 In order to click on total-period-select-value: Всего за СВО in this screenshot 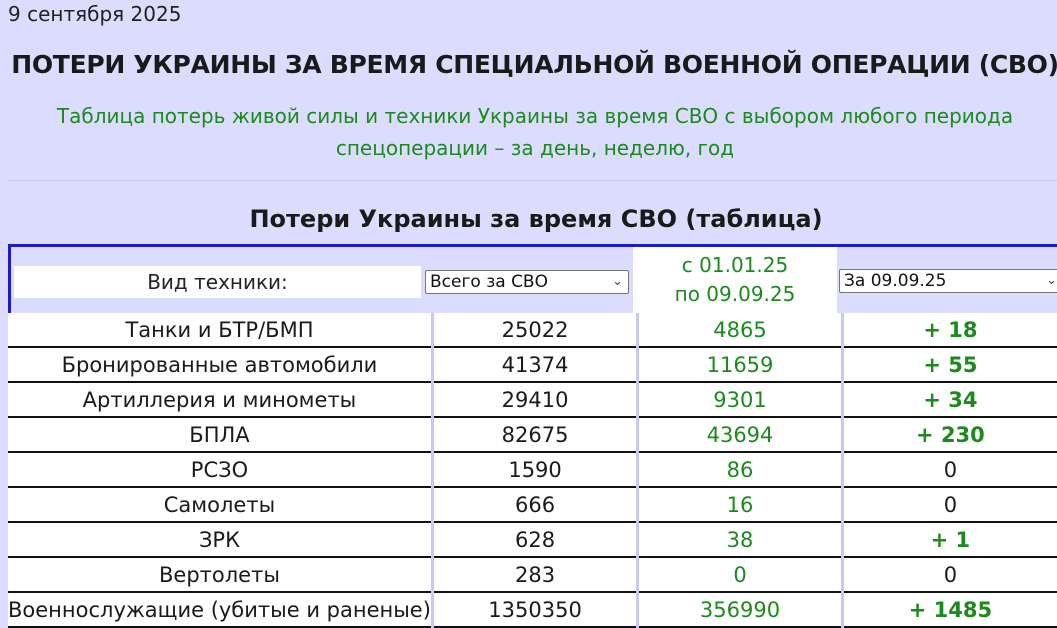, I will do `click(489, 282)`.